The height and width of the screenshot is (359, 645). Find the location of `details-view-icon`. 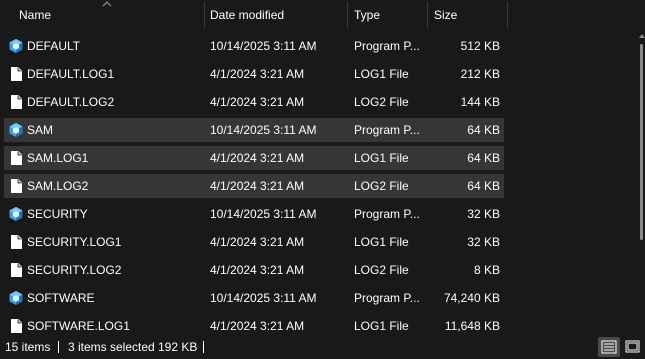

details-view-icon is located at coordinates (609, 347).